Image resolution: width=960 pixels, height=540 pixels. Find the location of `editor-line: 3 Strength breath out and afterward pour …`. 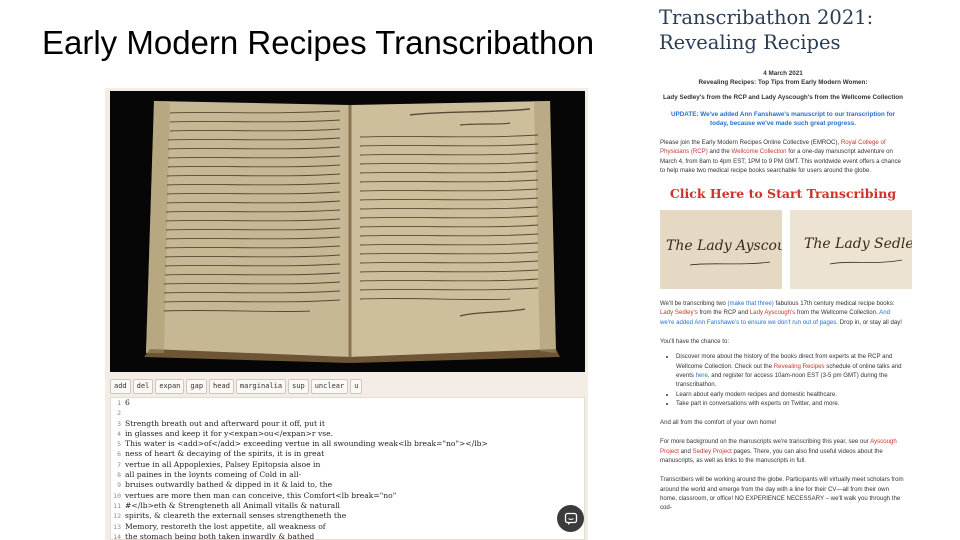

editor-line: 3 Strength breath out and afterward pour … is located at coordinates (347, 424).